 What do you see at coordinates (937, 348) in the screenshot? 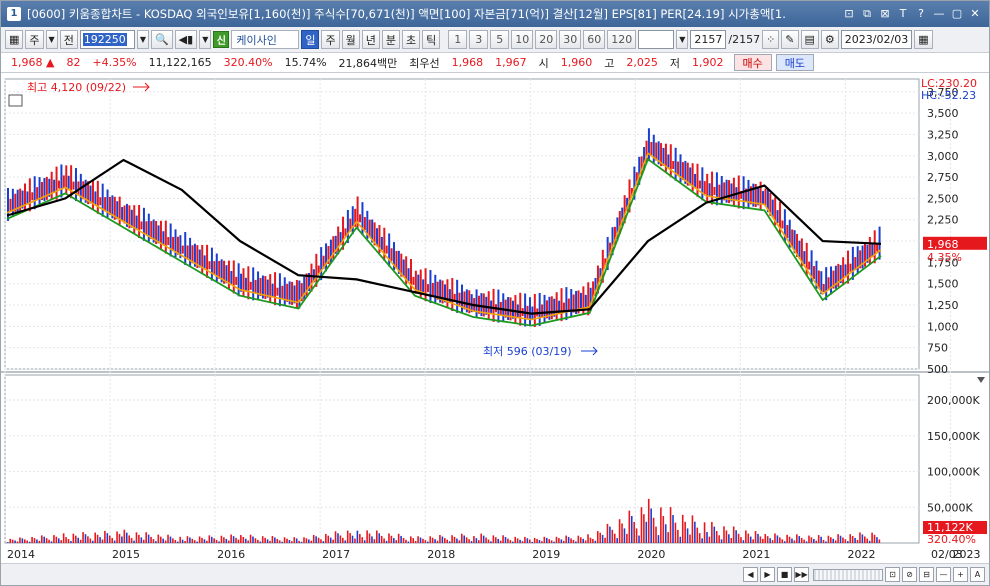
I see `price-tick-label: 750` at bounding box center [937, 348].